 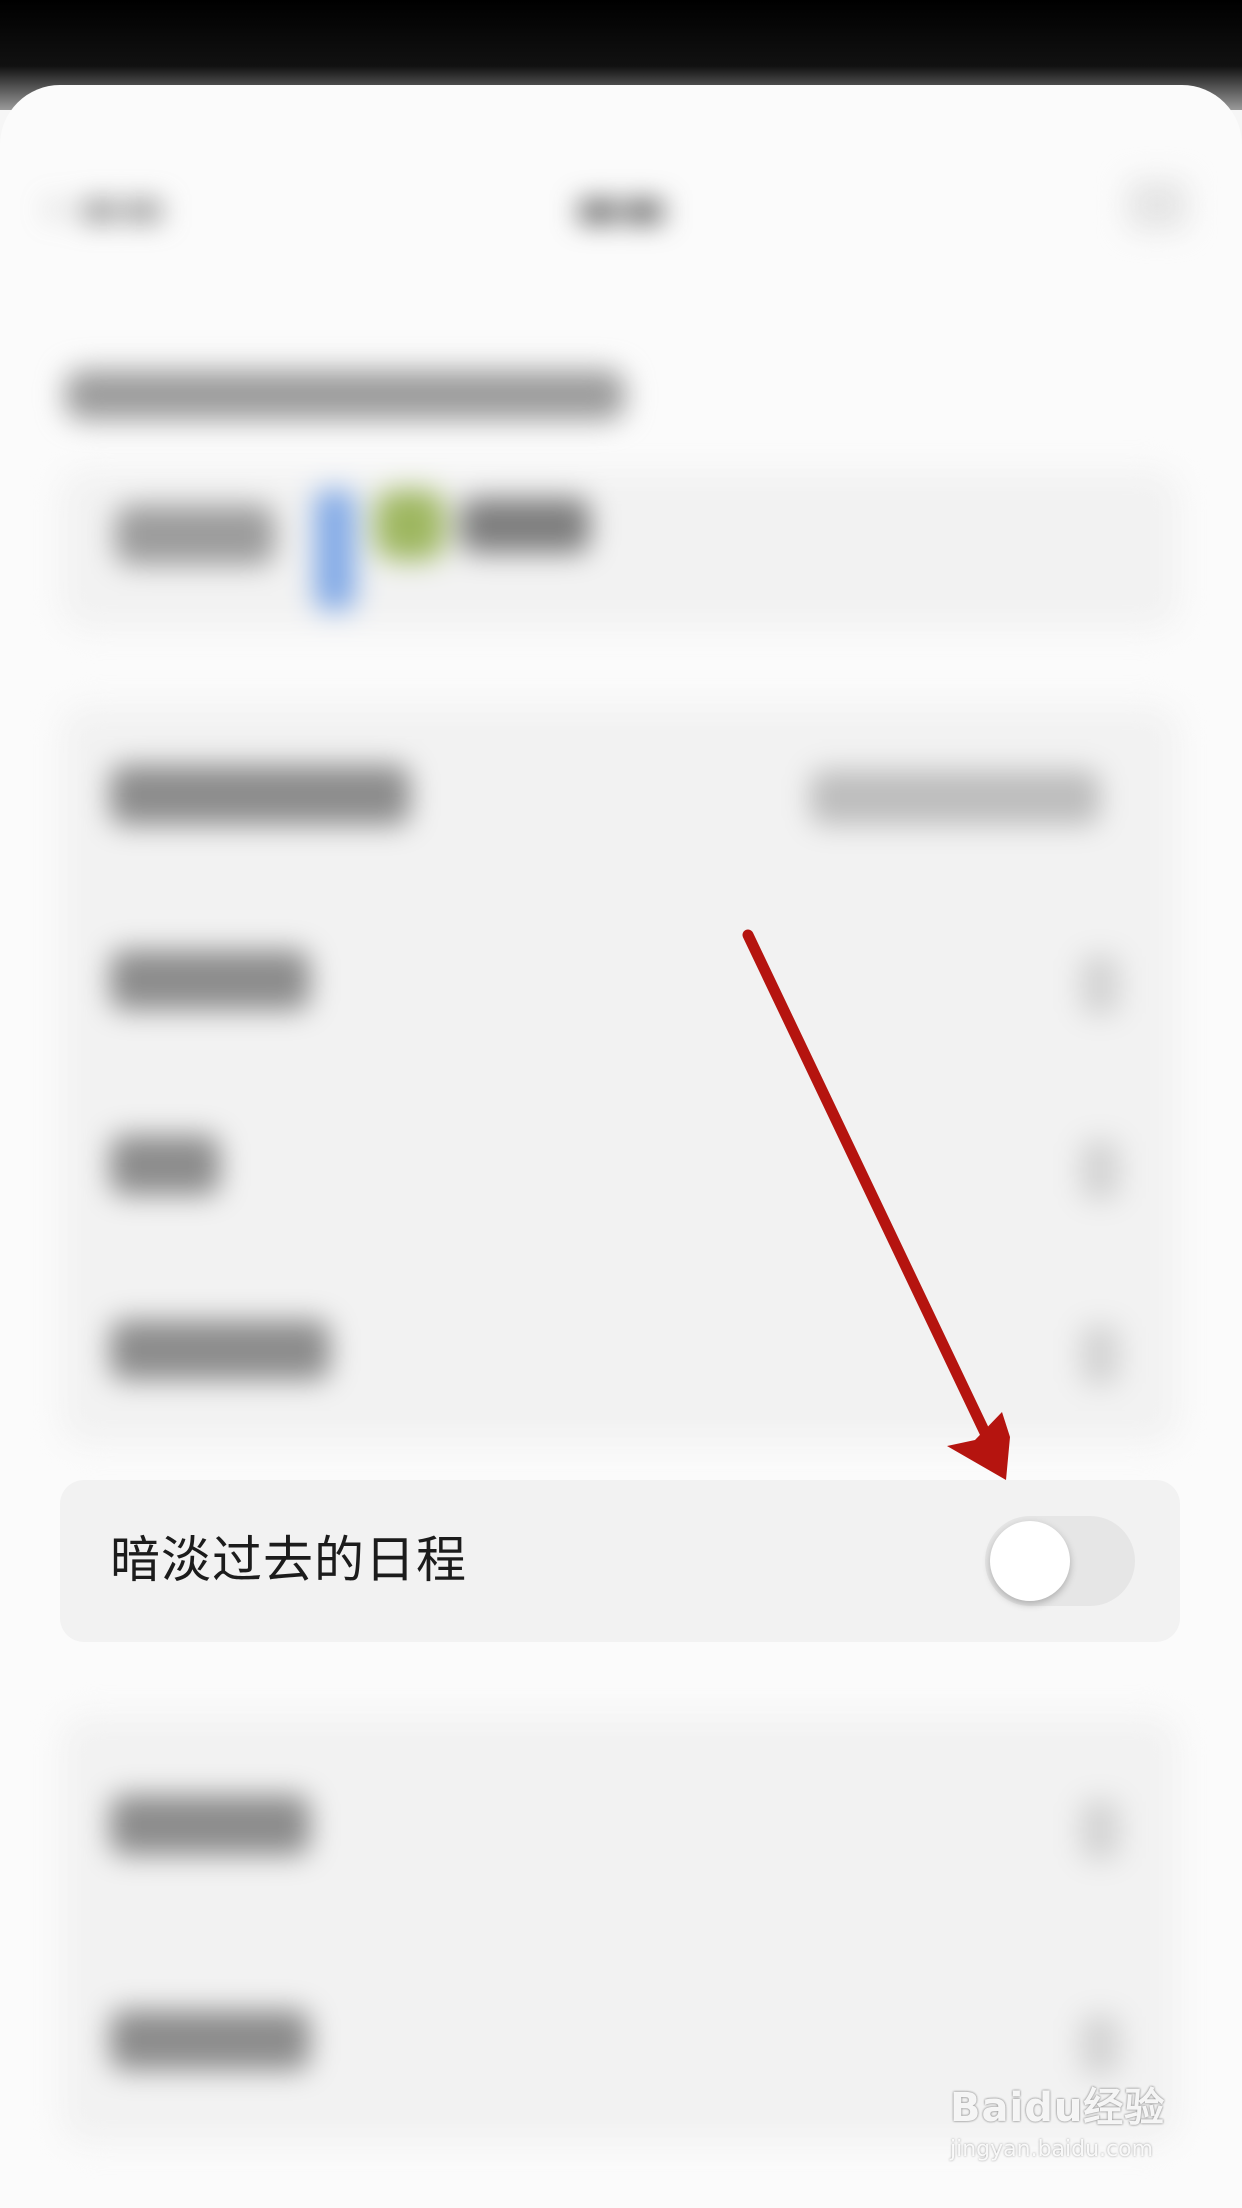 What do you see at coordinates (620, 1561) in the screenshot?
I see `dim-past-events-row: 暗淡过去的日程` at bounding box center [620, 1561].